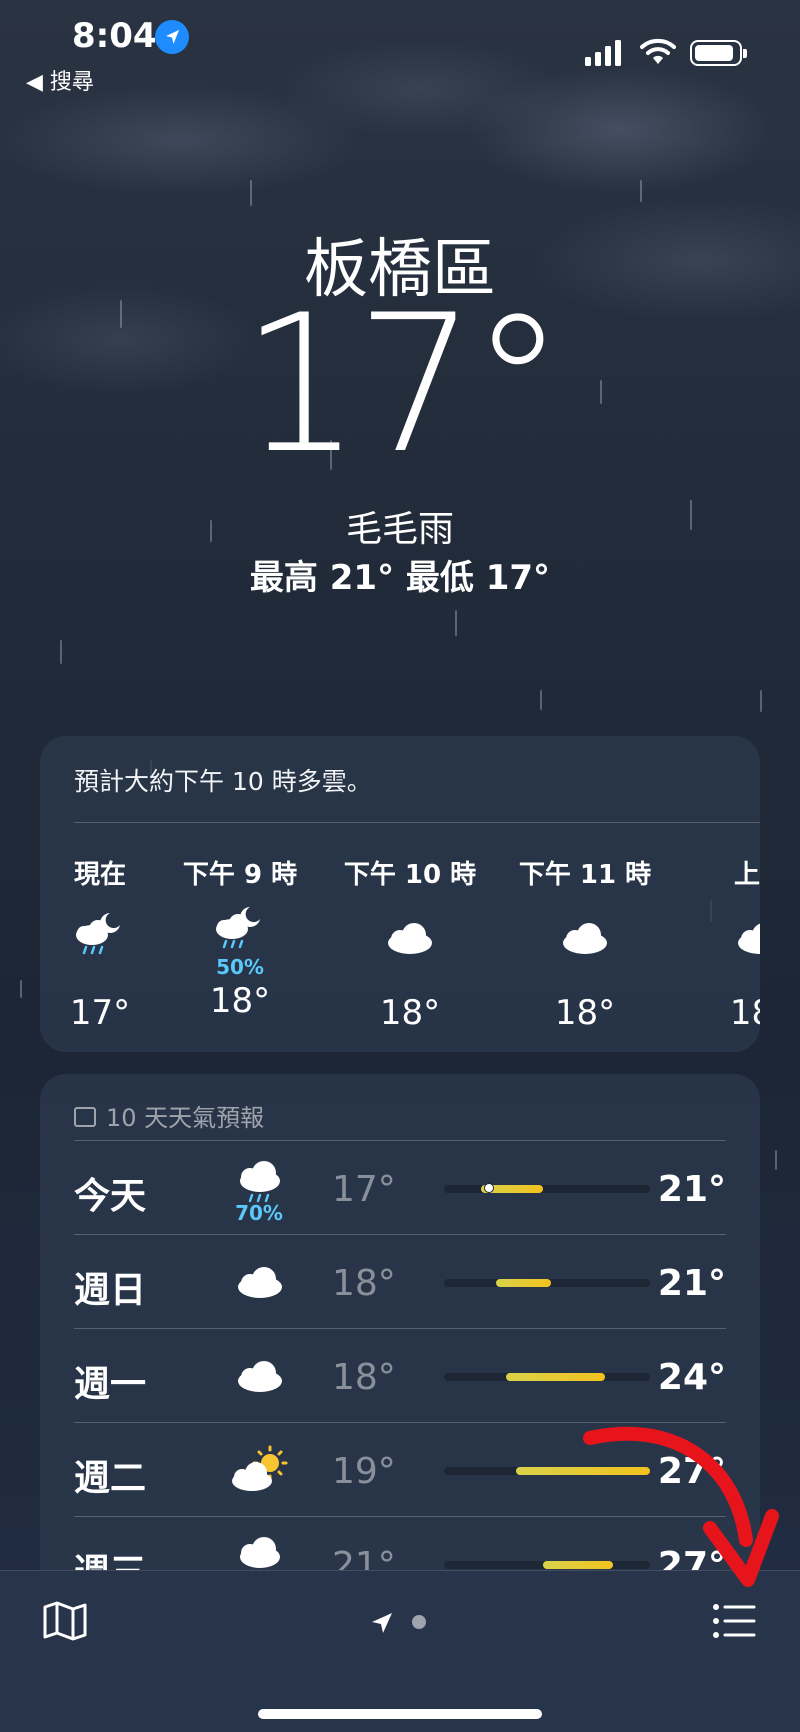 This screenshot has height=1732, width=800. I want to click on hour-label: 下午 9 時, so click(240, 875).